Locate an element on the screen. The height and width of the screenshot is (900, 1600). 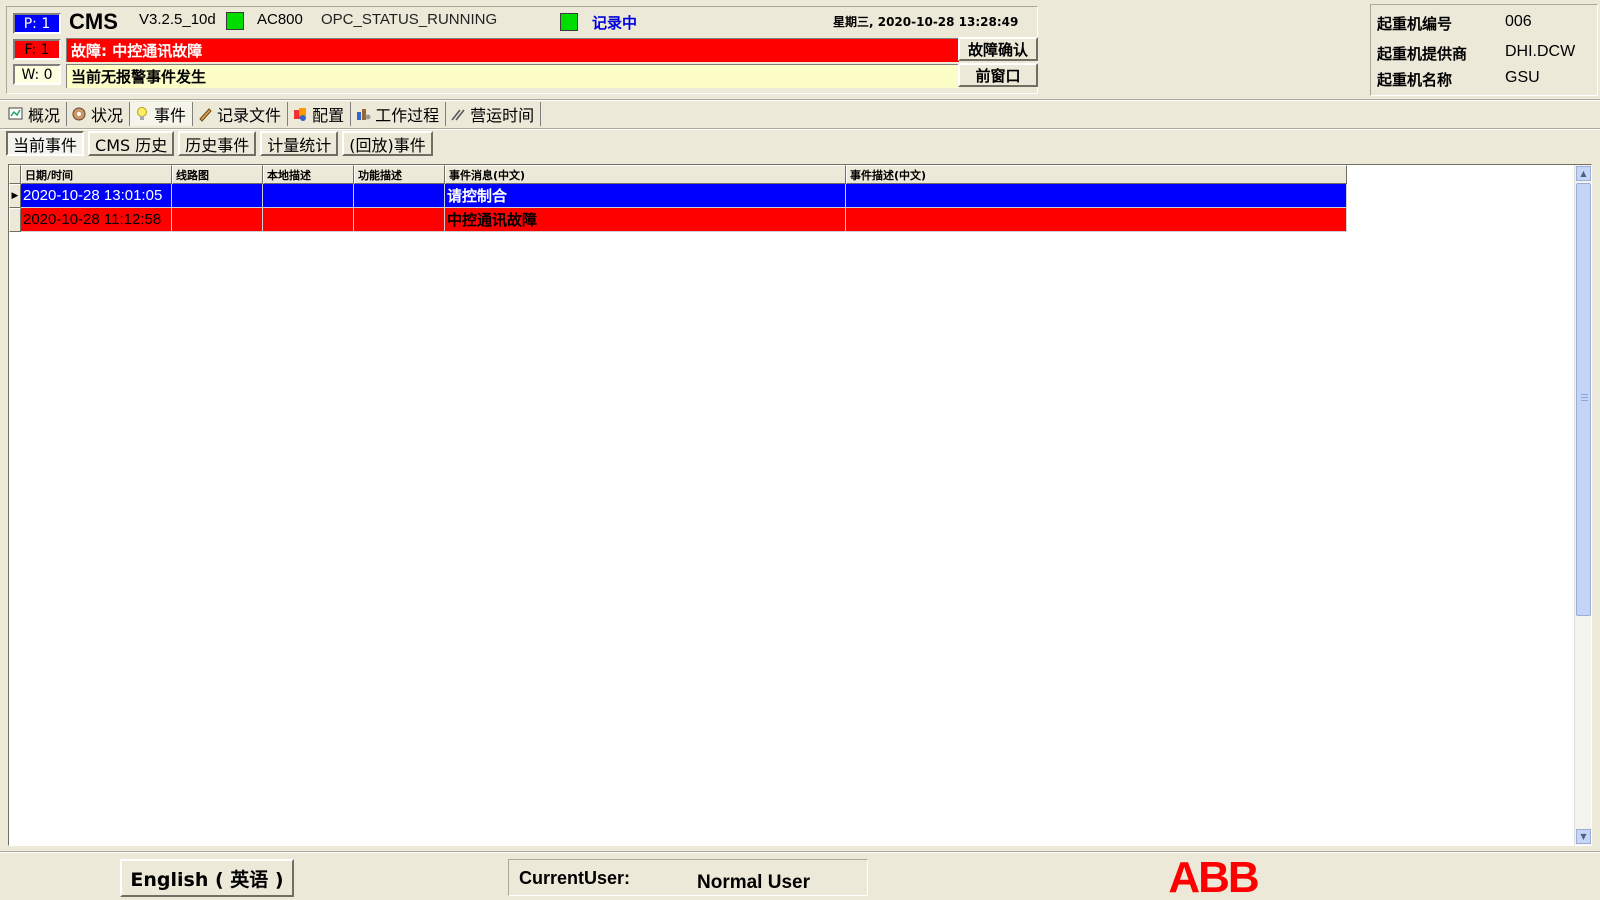
tab-label: 工作过程 is located at coordinates (407, 115).